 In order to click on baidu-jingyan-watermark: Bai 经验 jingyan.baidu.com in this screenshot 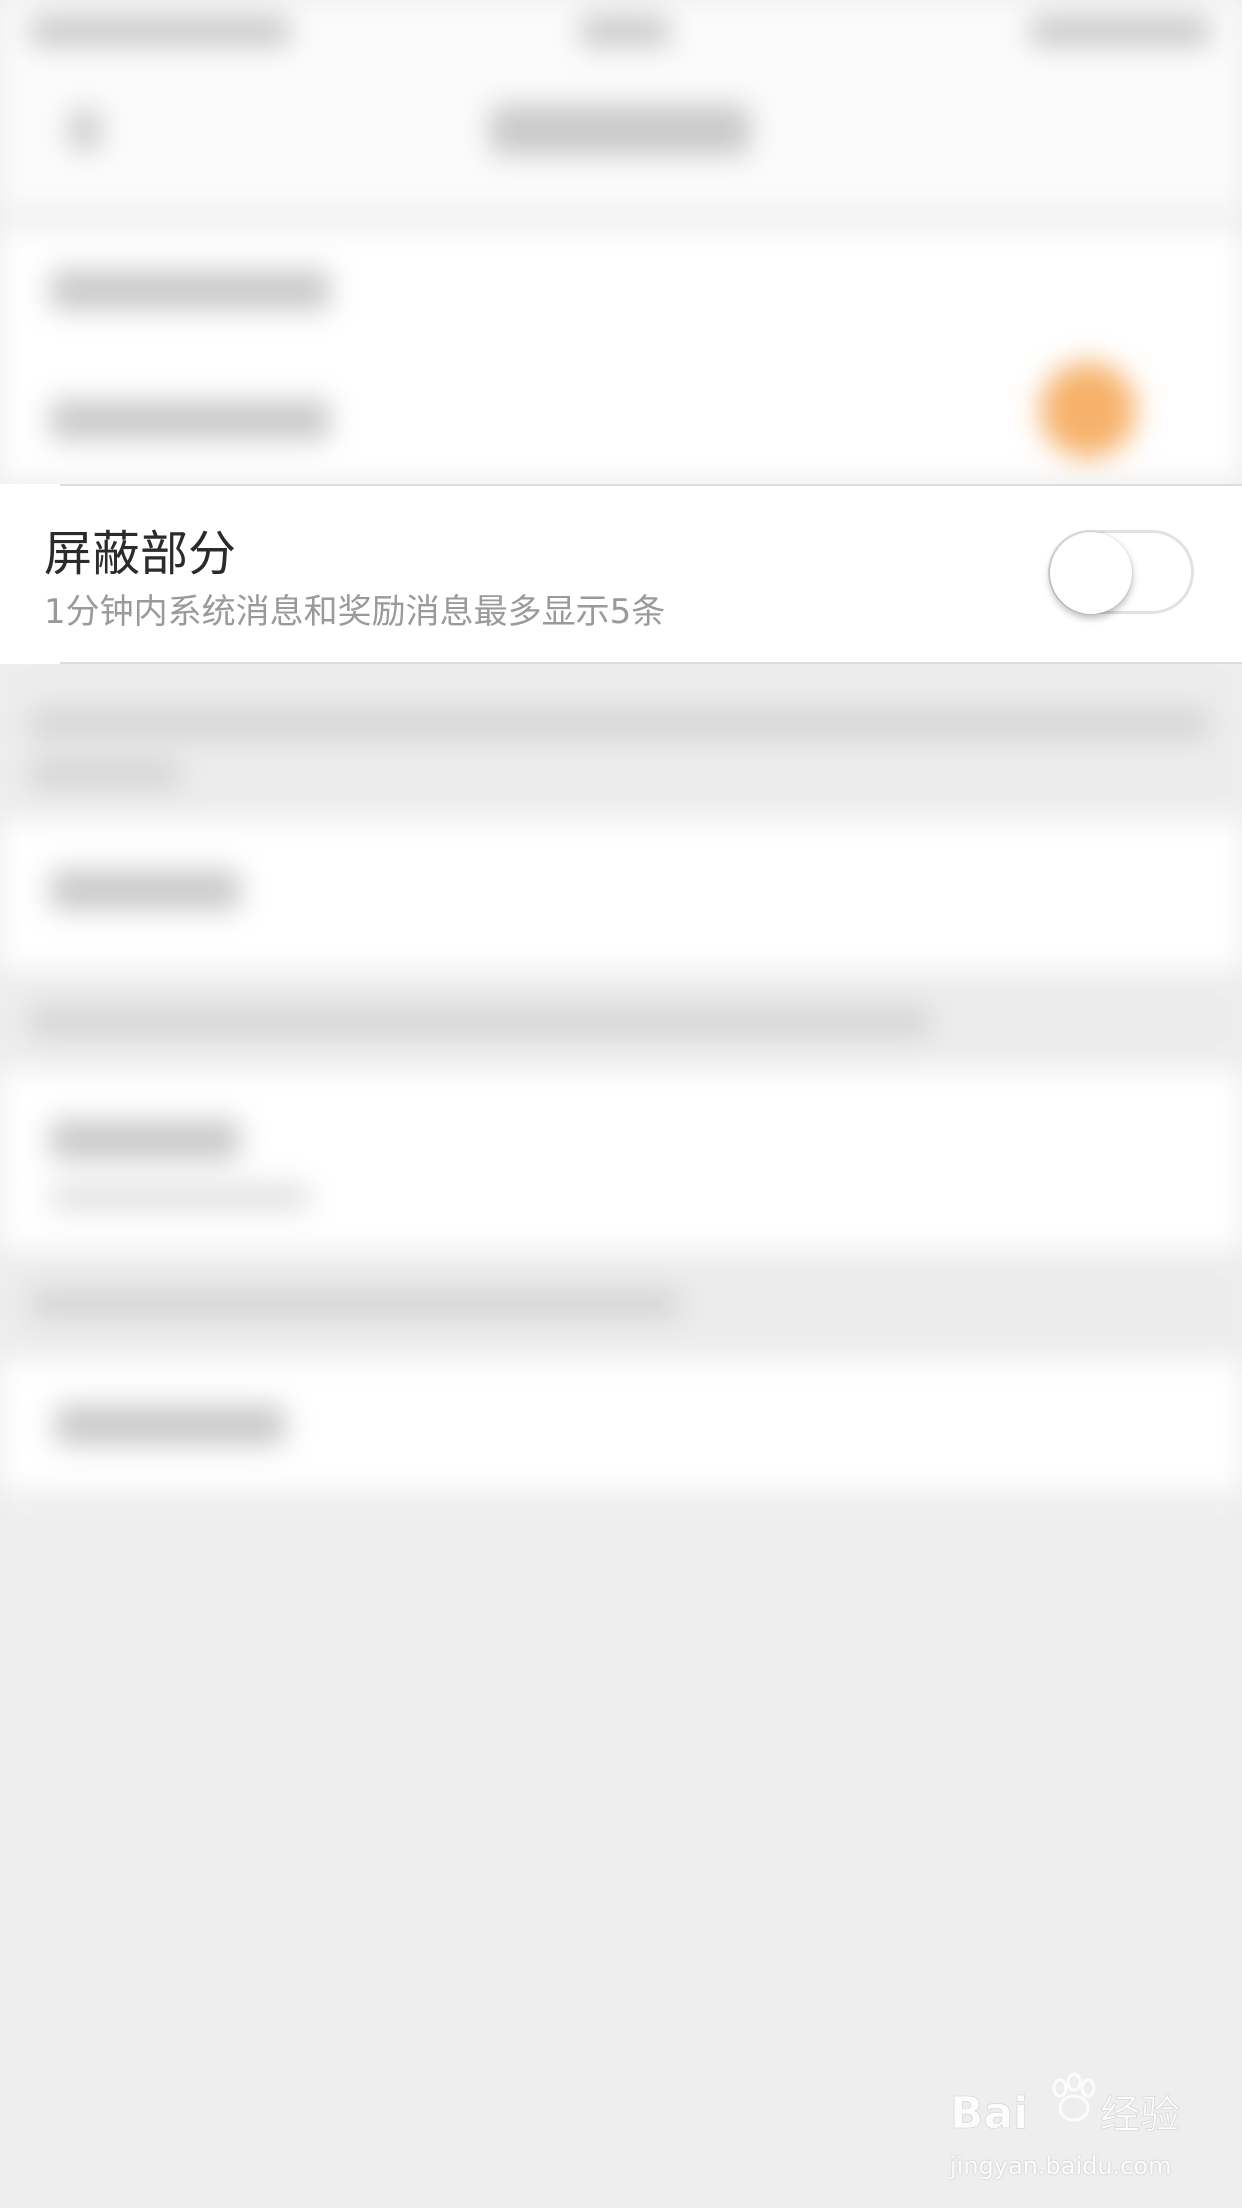, I will do `click(1070, 2125)`.